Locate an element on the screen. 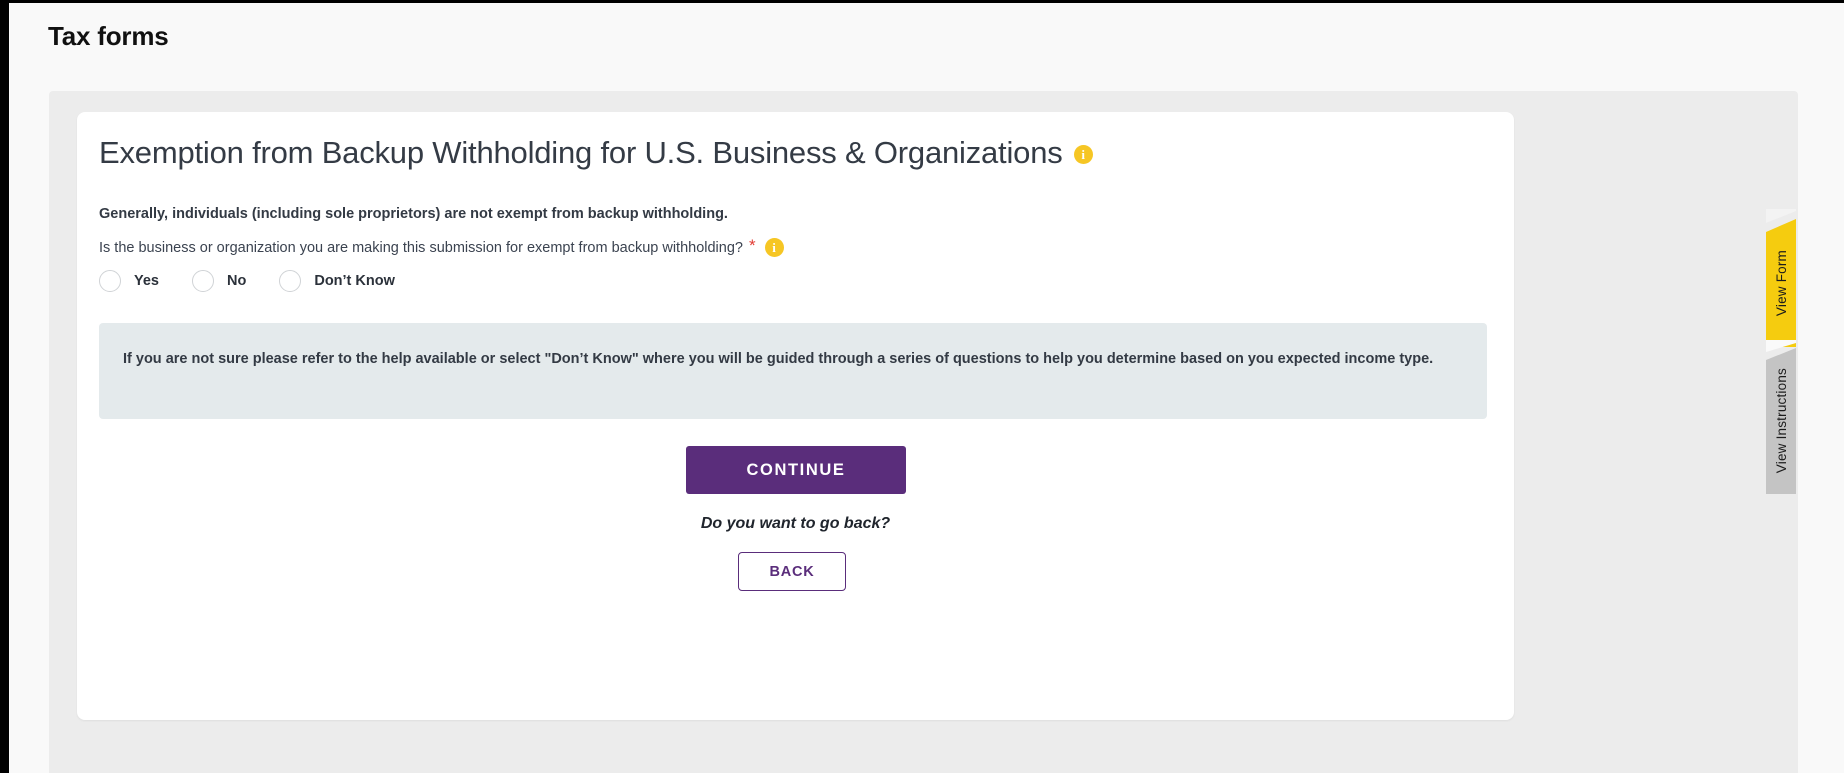 This screenshot has height=773, width=1844. back-button: BACK is located at coordinates (792, 571).